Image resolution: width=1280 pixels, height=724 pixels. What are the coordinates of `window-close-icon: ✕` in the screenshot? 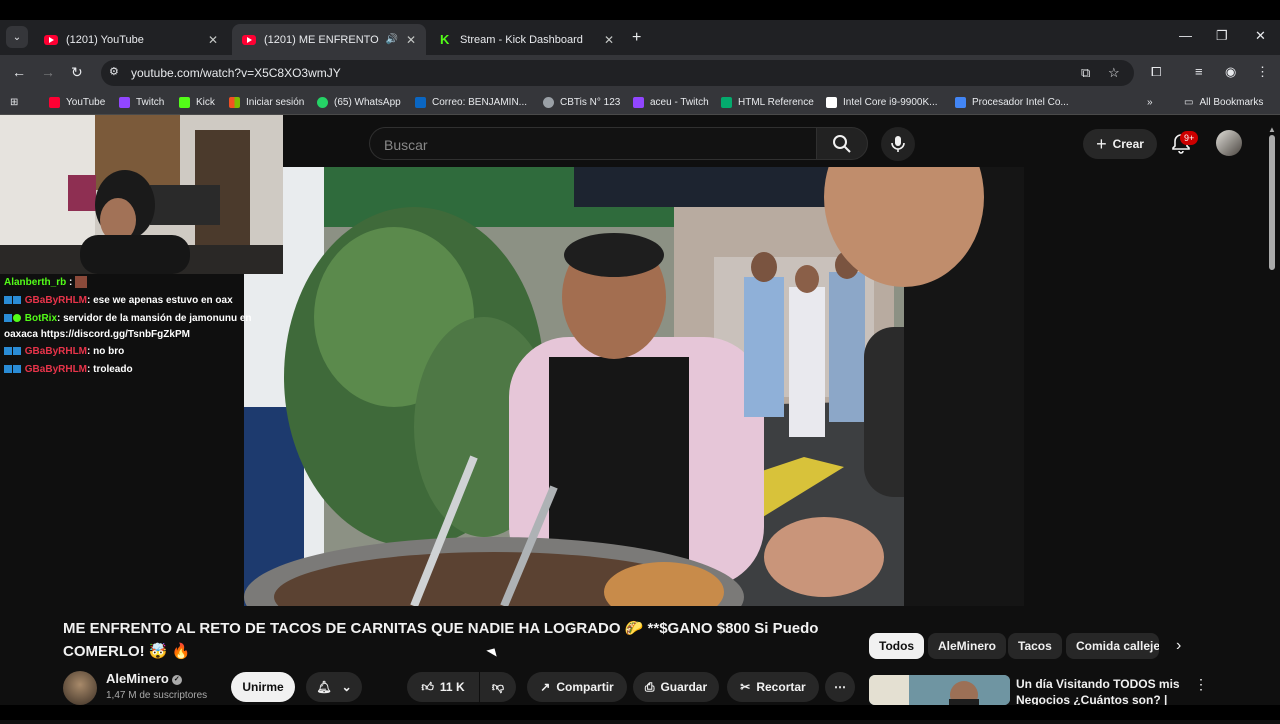 It's located at (1260, 36).